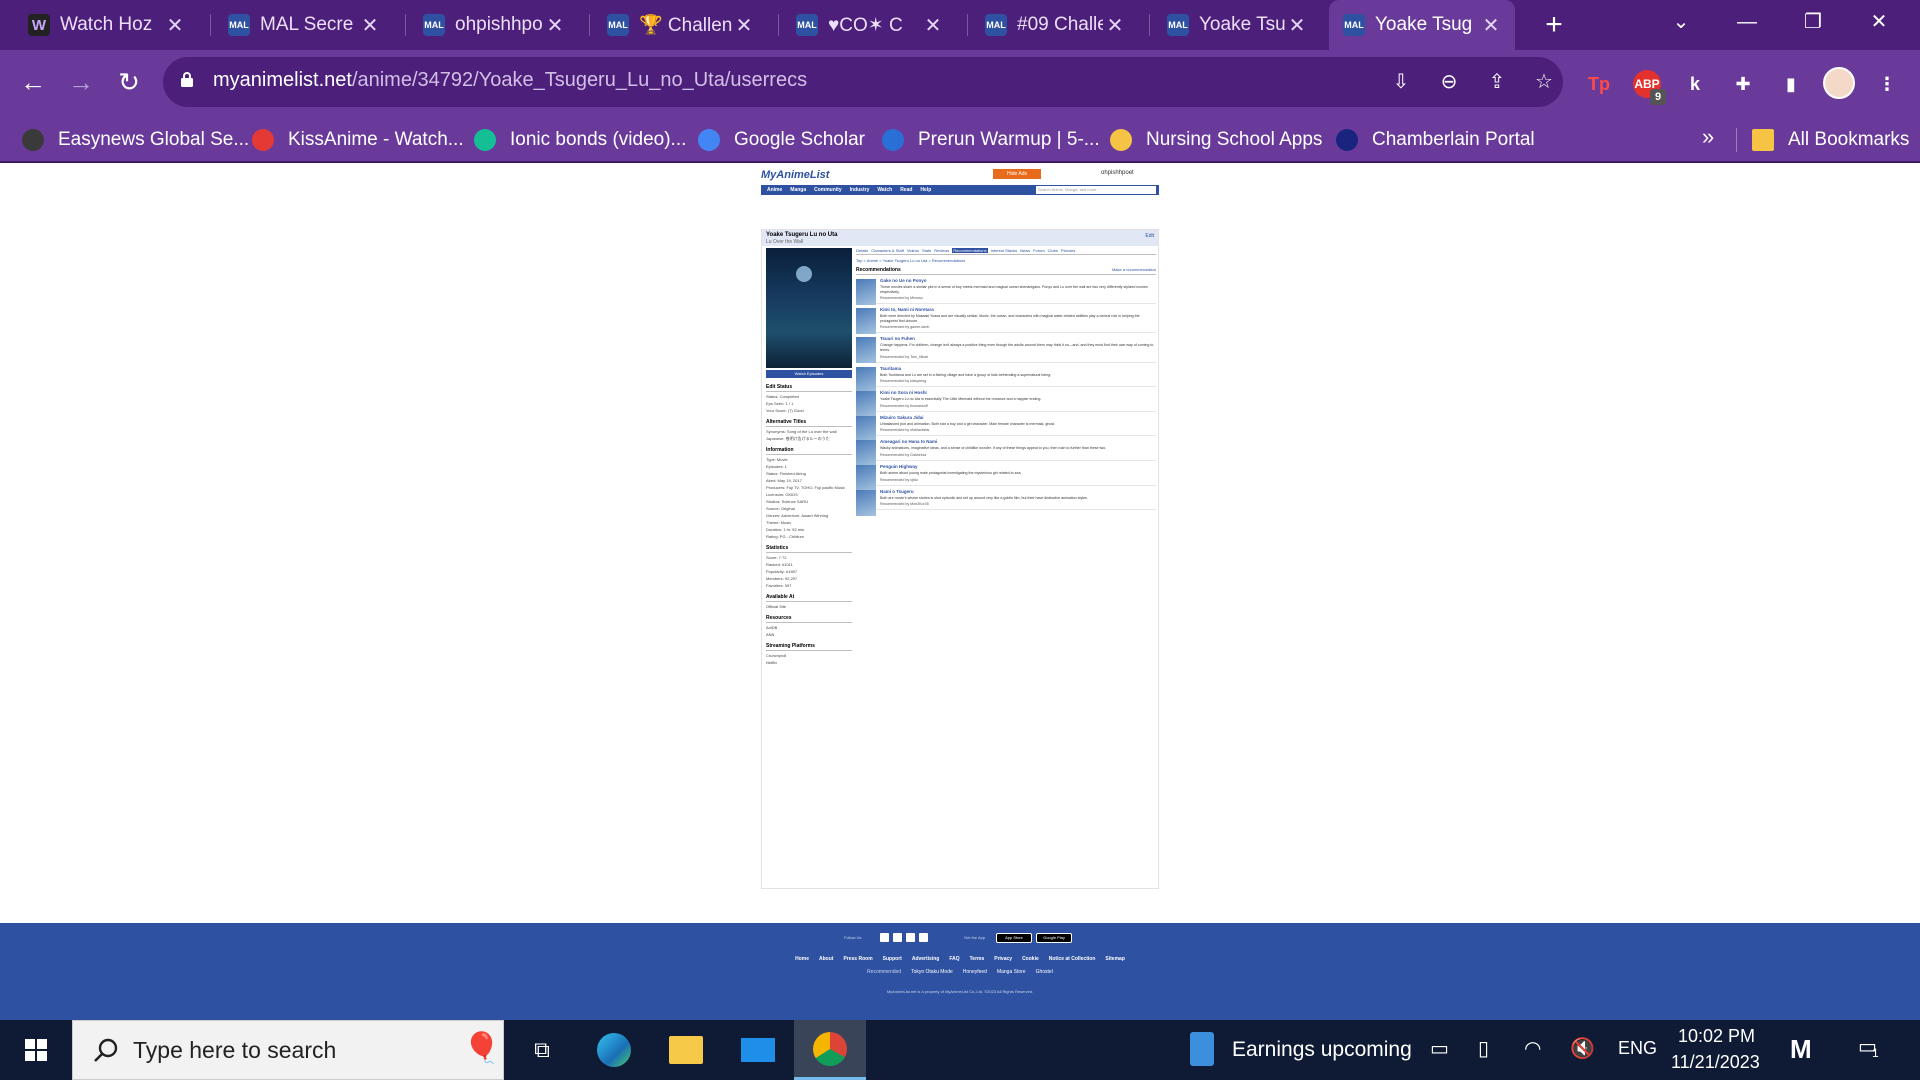  Describe the element at coordinates (1435, 140) in the screenshot. I see `bookmark-item: Chamberlain Portal` at that location.